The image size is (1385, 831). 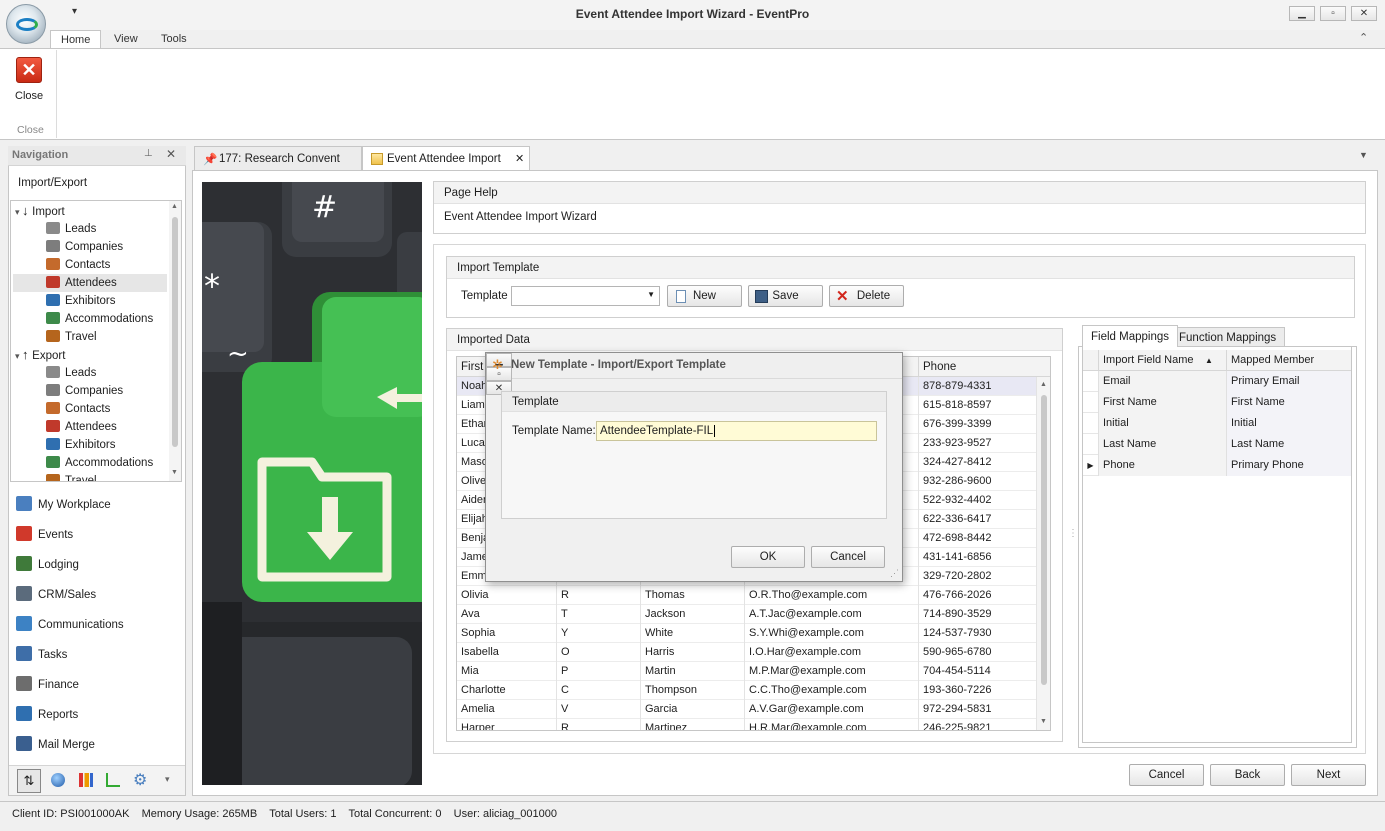 What do you see at coordinates (1363, 37) in the screenshot?
I see `collapse-ribbon-icon: ⌃` at bounding box center [1363, 37].